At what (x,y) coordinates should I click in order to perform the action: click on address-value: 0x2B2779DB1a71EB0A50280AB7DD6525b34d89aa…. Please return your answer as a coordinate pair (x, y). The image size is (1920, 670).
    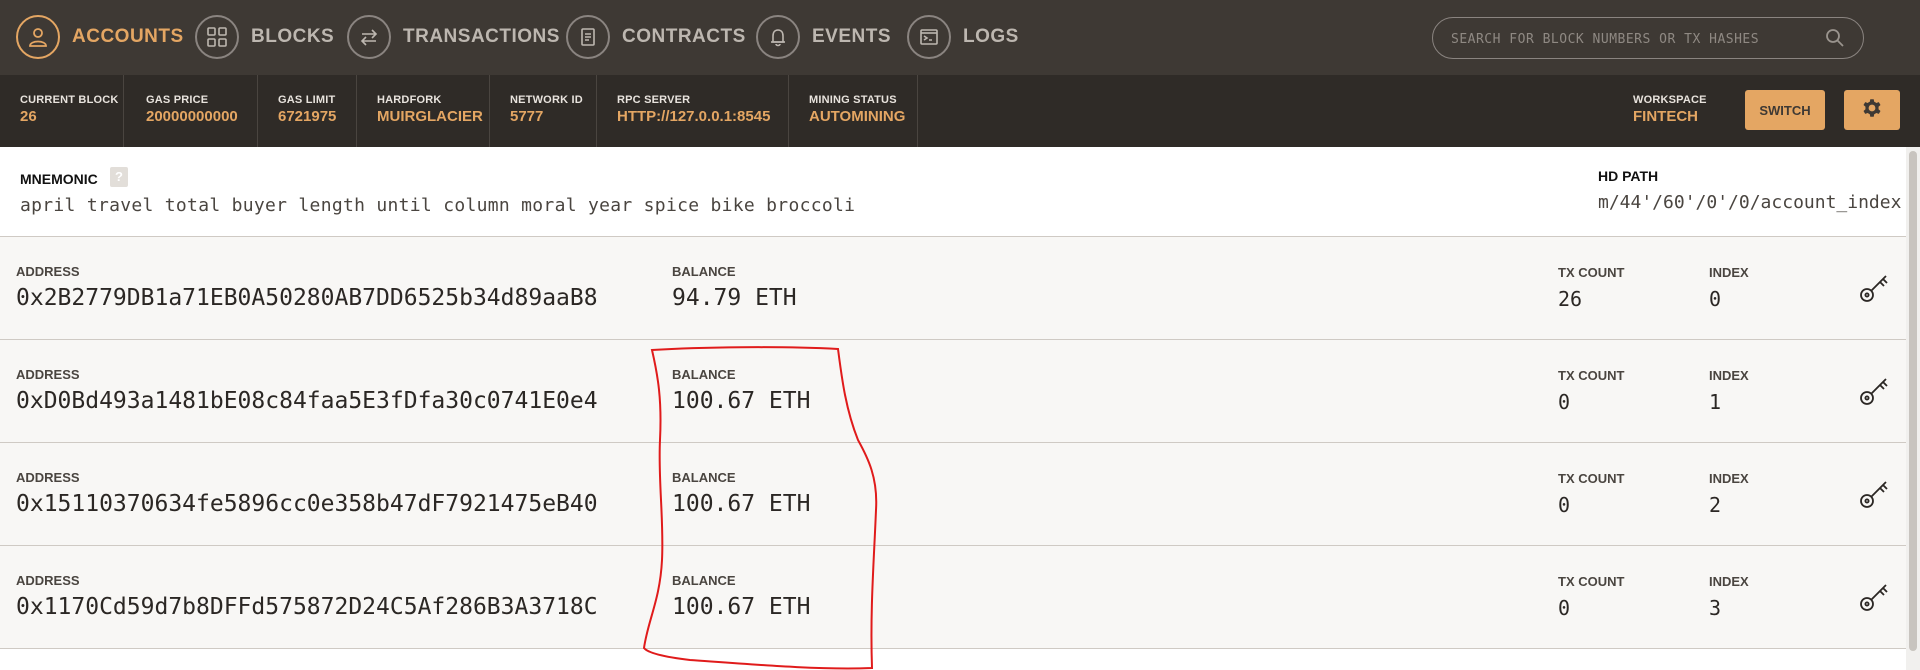
    Looking at the image, I should click on (307, 298).